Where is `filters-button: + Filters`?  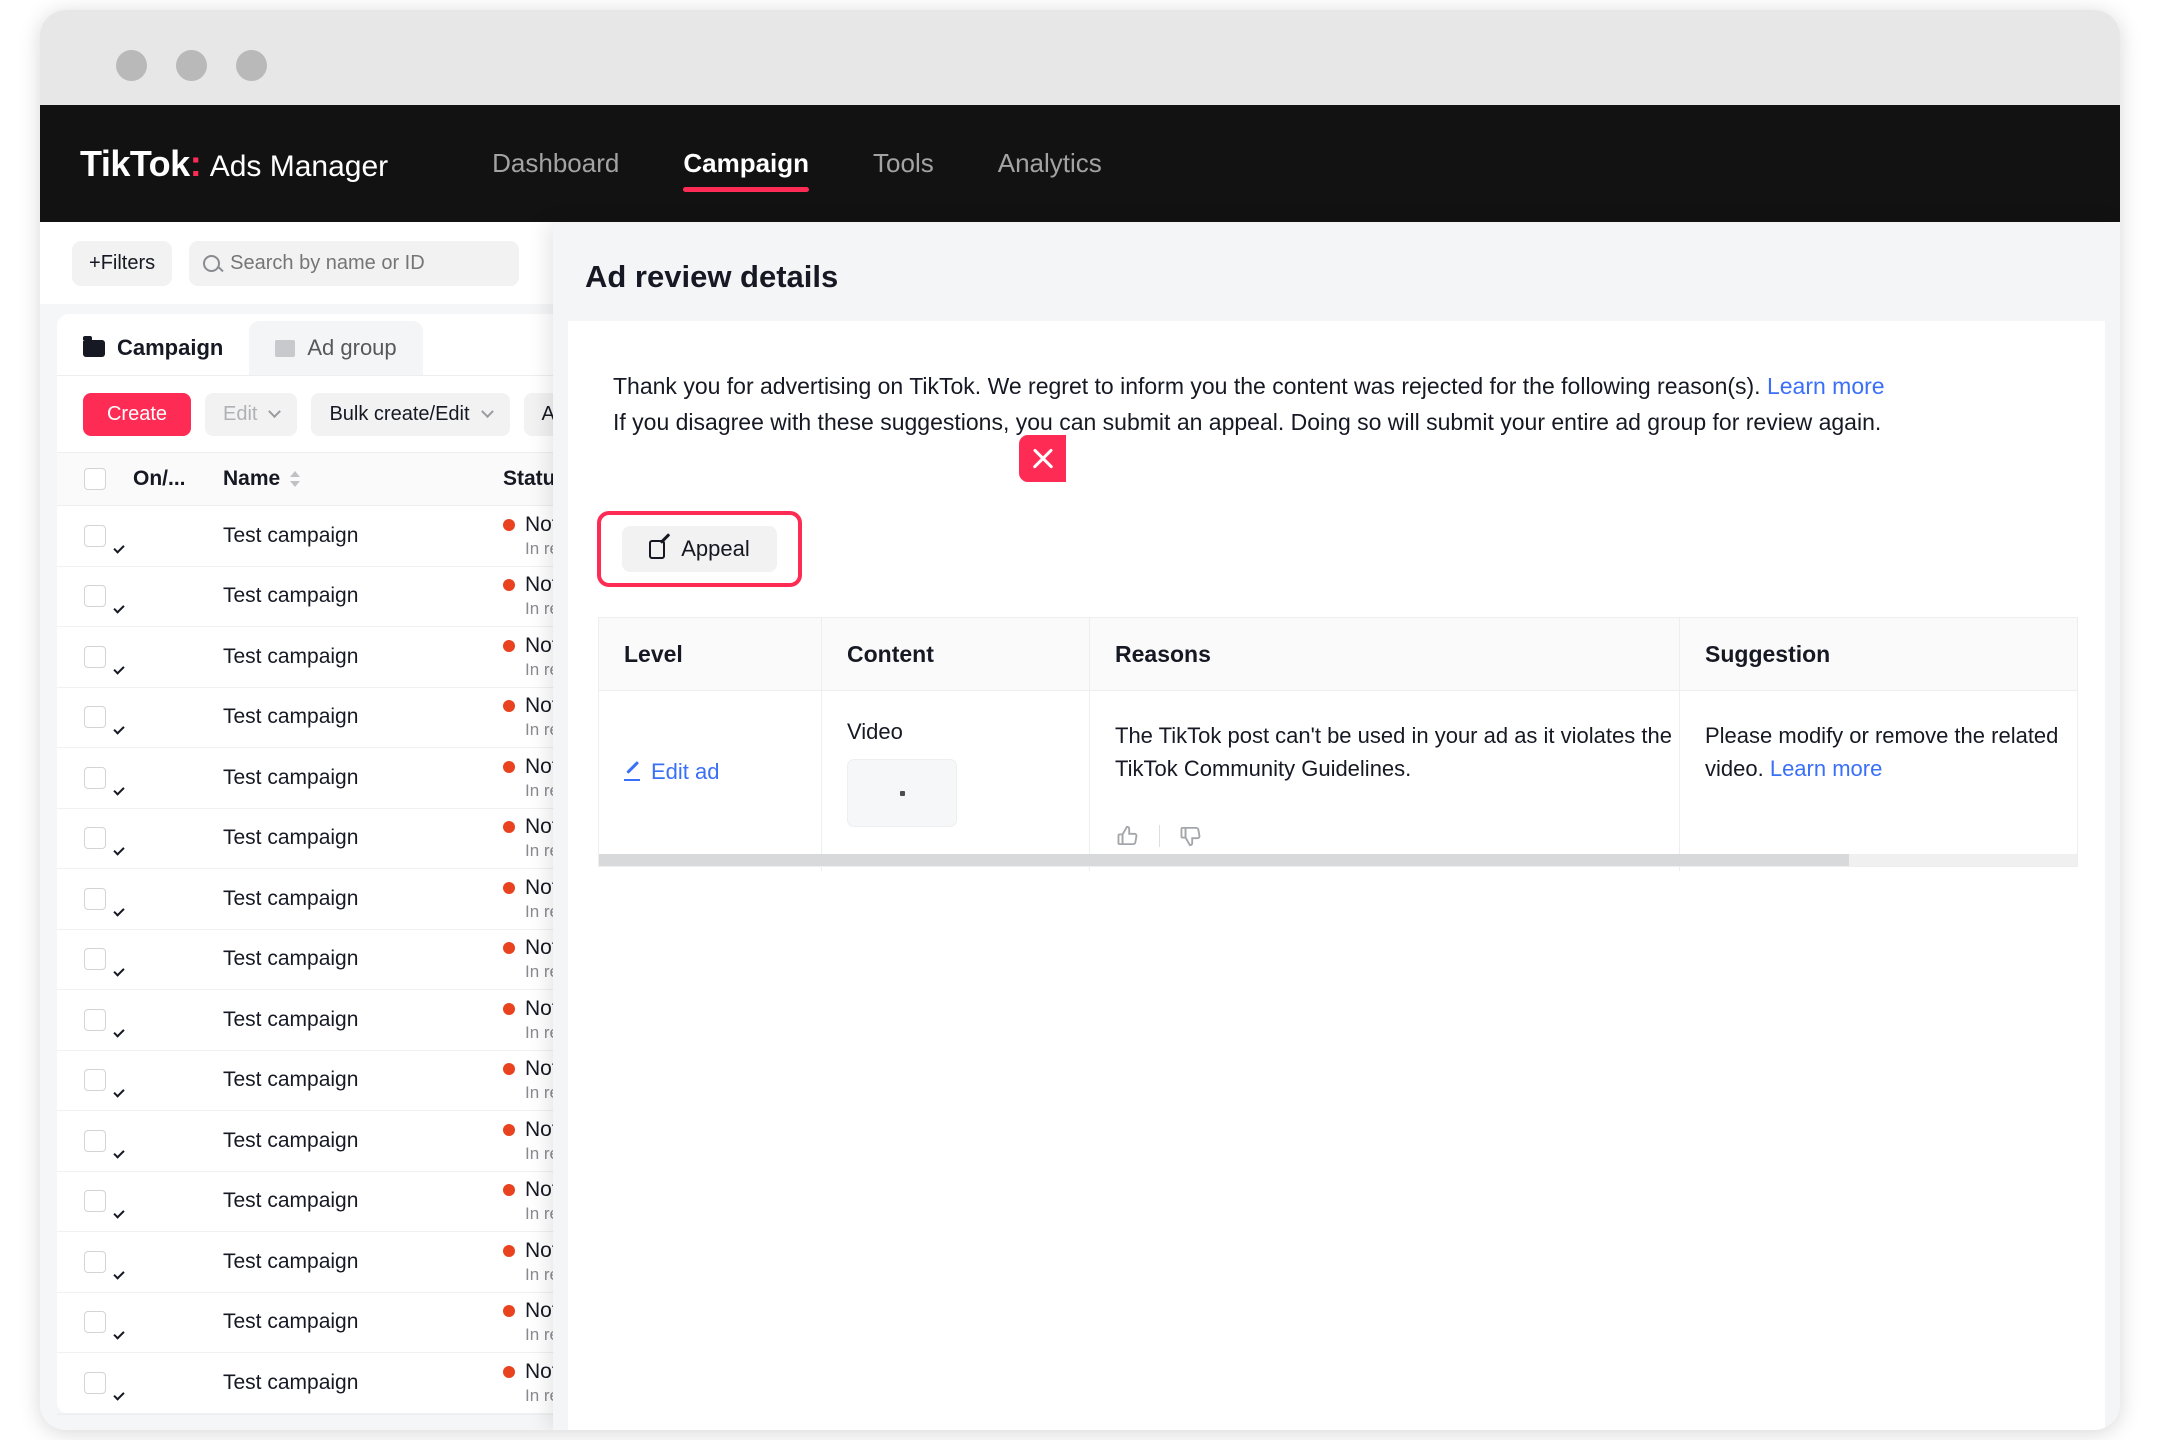
filters-button: + Filters is located at coordinates (122, 263).